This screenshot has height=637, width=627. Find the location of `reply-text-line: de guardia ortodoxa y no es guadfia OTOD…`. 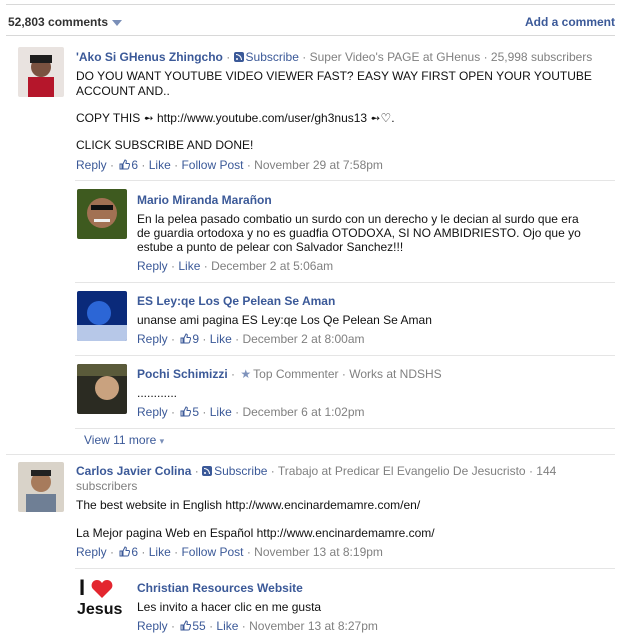

reply-text-line: de guardia ortodoxa y no es guadfia OTOD… is located at coordinates (359, 233).